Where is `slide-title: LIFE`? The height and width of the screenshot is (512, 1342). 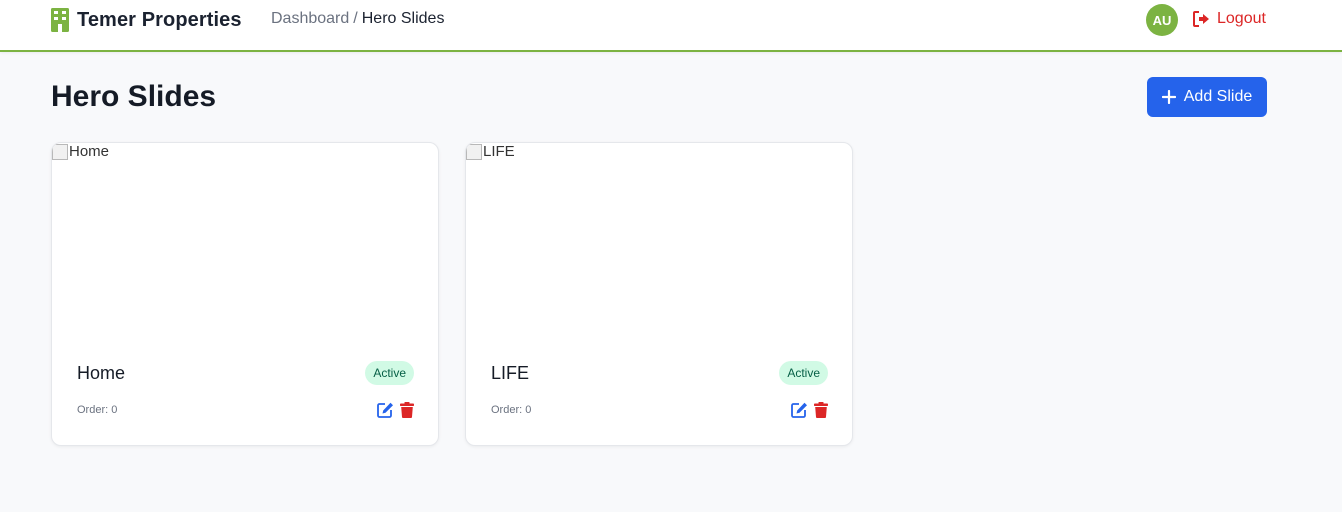
slide-title: LIFE is located at coordinates (510, 373).